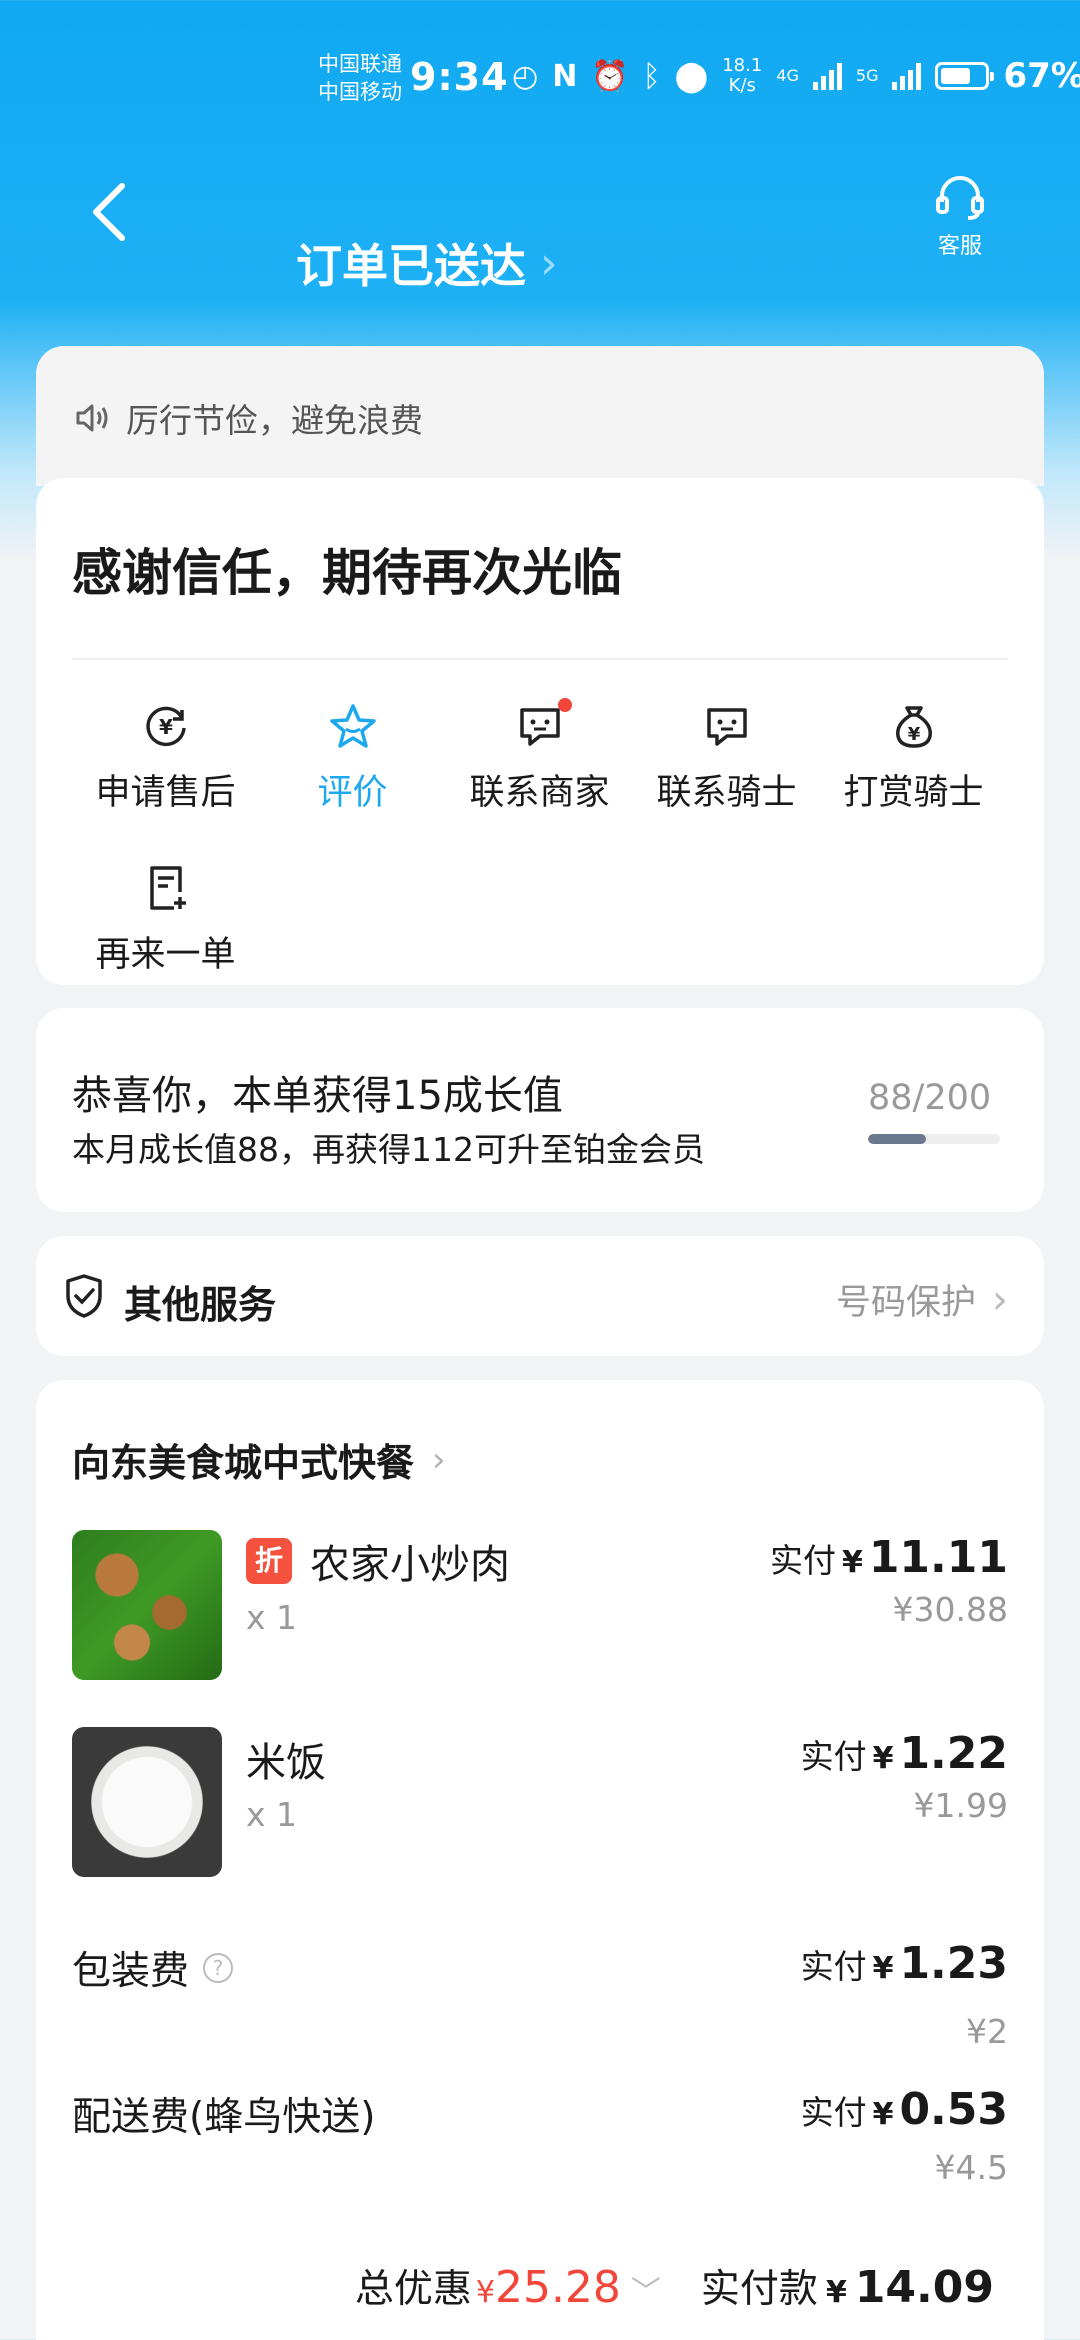  What do you see at coordinates (1041, 76) in the screenshot?
I see `battery-percent: 67%` at bounding box center [1041, 76].